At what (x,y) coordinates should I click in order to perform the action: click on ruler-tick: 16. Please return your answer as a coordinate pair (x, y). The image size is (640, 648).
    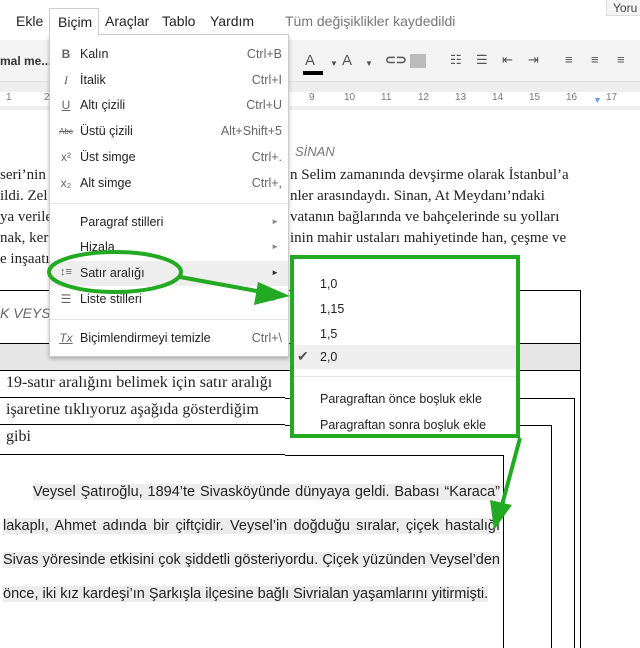
    Looking at the image, I should click on (572, 97).